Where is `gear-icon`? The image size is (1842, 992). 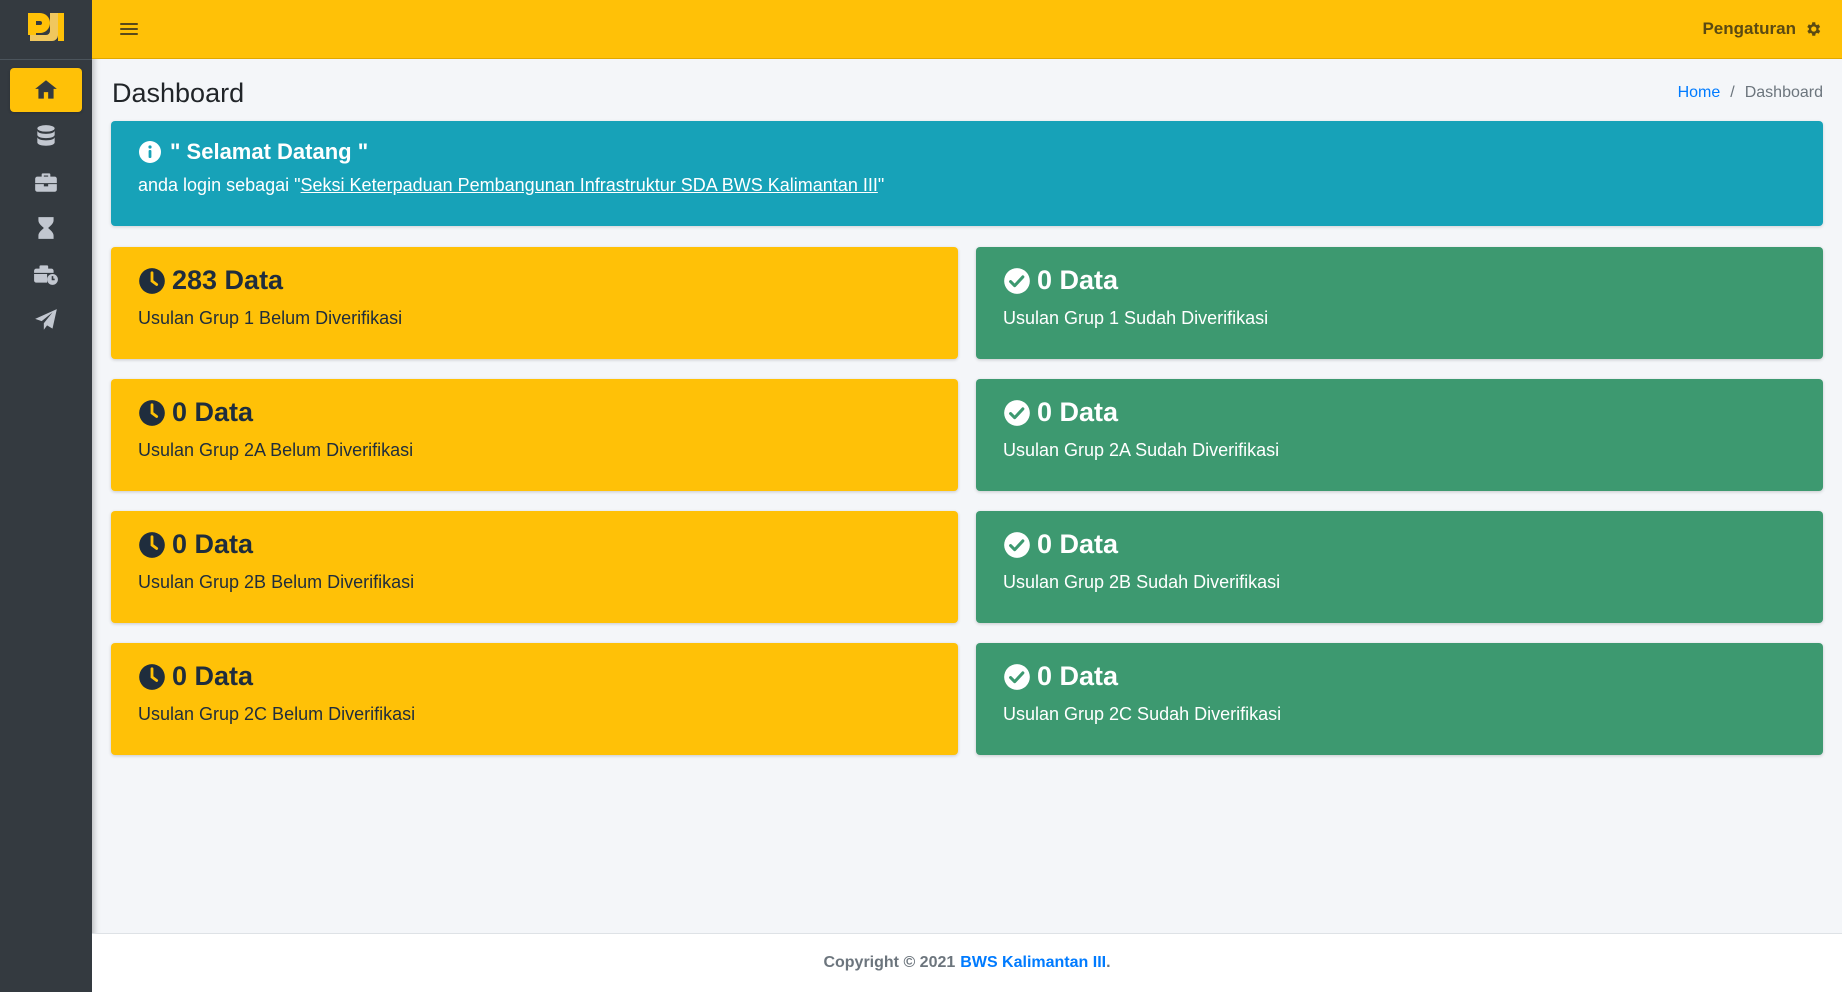 gear-icon is located at coordinates (1814, 29).